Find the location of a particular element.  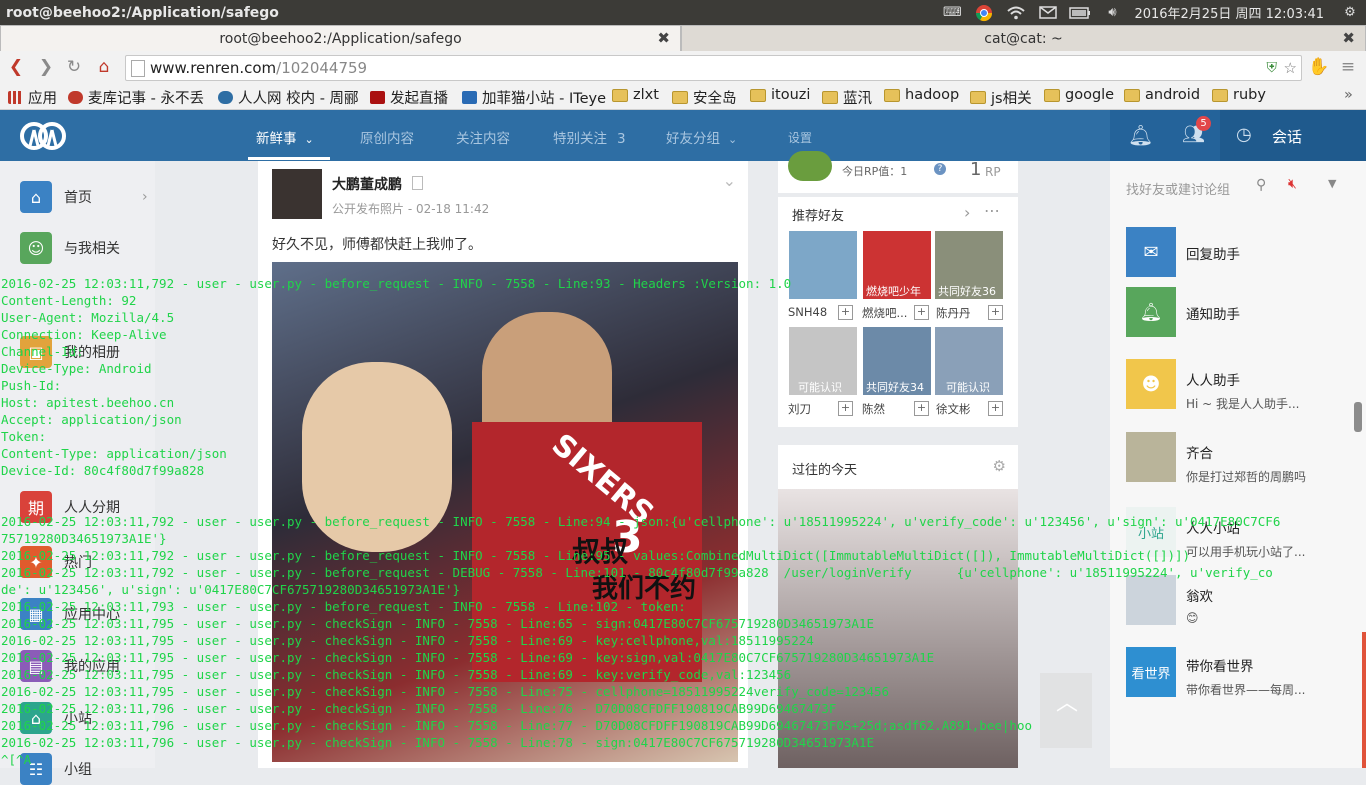

terminal-tab-cat: cat@cat: ~ ✖ is located at coordinates (1023, 38).